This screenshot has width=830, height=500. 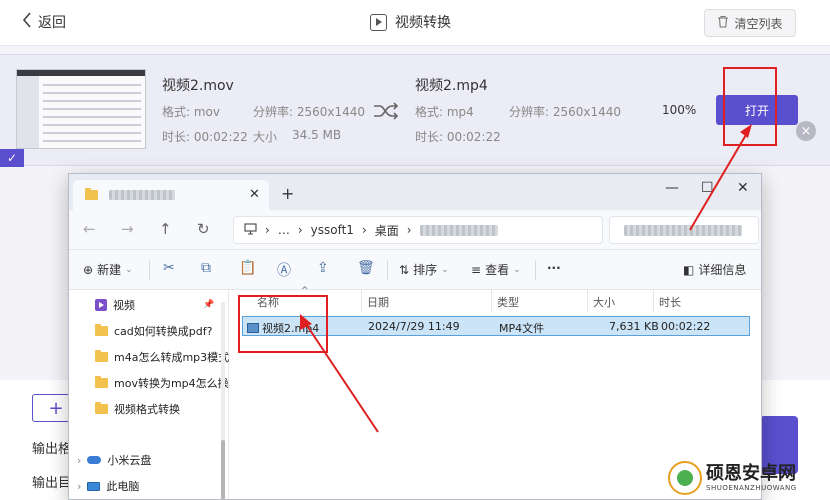 What do you see at coordinates (418, 230) in the screenshot?
I see `address-field: › … › yssoft1 › 桌面 ›` at bounding box center [418, 230].